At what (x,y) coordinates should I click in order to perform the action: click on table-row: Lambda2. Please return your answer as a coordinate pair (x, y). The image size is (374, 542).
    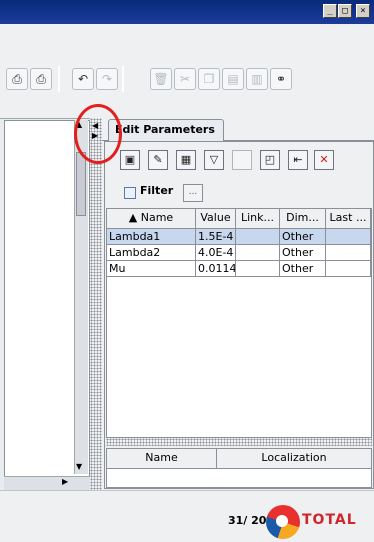
    Looking at the image, I should click on (151, 253).